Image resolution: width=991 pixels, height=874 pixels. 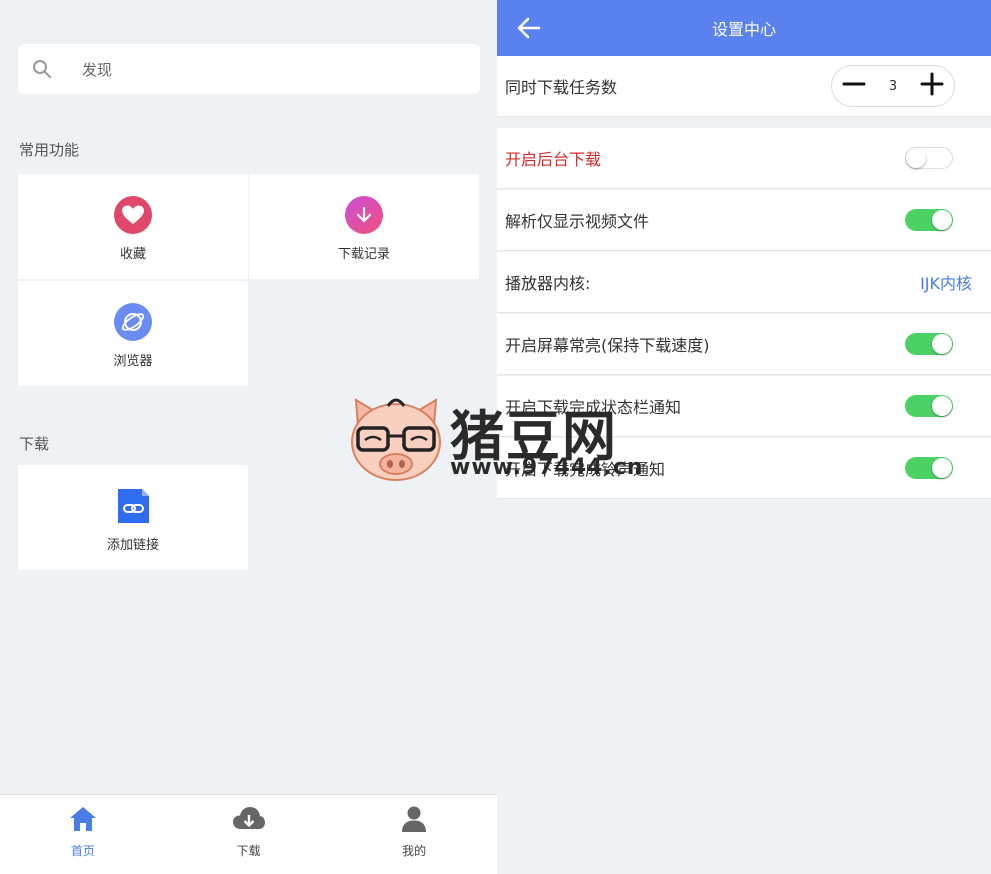 I want to click on favorites-label: 收藏, so click(x=132, y=254).